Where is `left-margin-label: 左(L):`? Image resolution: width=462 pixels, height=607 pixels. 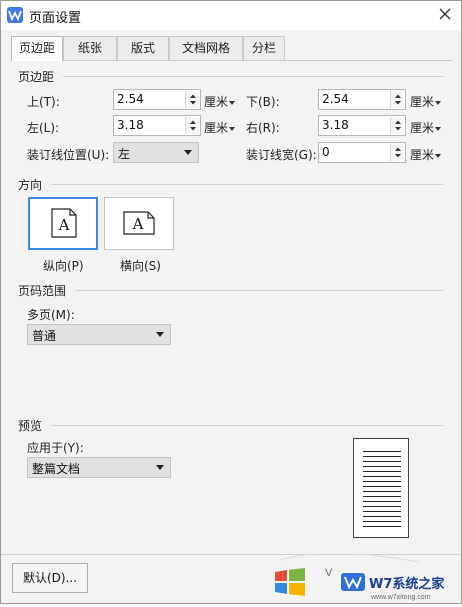
left-margin-label: 左(L): is located at coordinates (43, 128).